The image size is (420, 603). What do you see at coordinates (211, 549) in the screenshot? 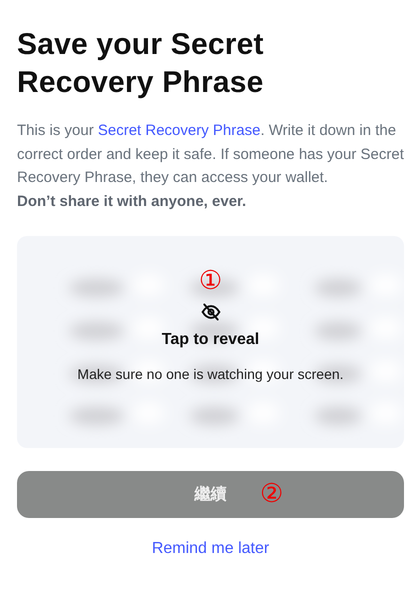
I see `remind-later-link: Remind me later` at bounding box center [211, 549].